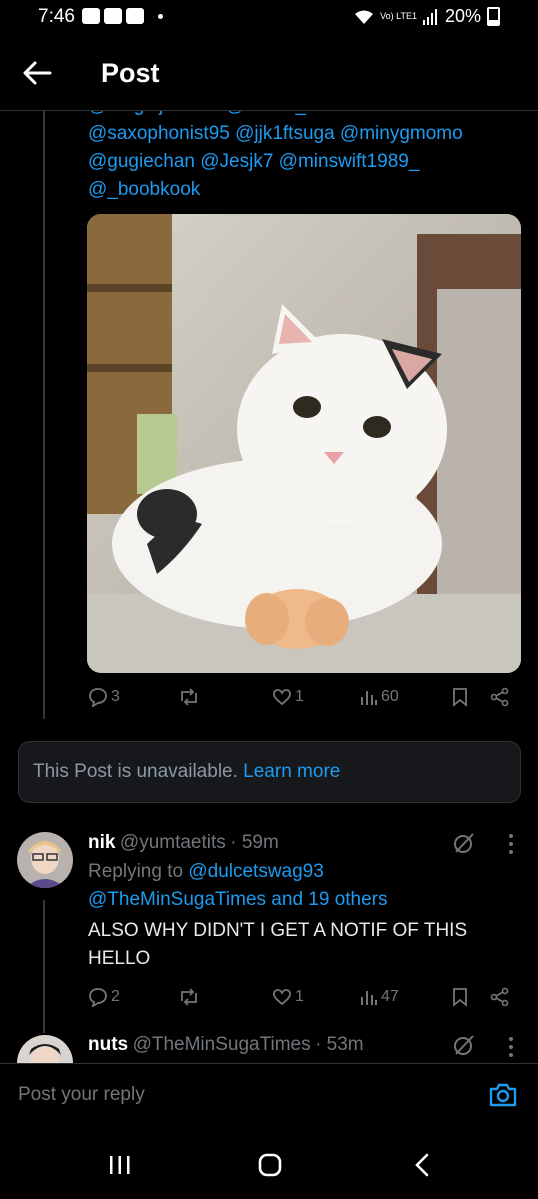 The image size is (538, 1199). Describe the element at coordinates (278, 930) in the screenshot. I see `reply-text-line: ALSO WHY DIDN'T I GET A NOTIF OF THIS` at that location.